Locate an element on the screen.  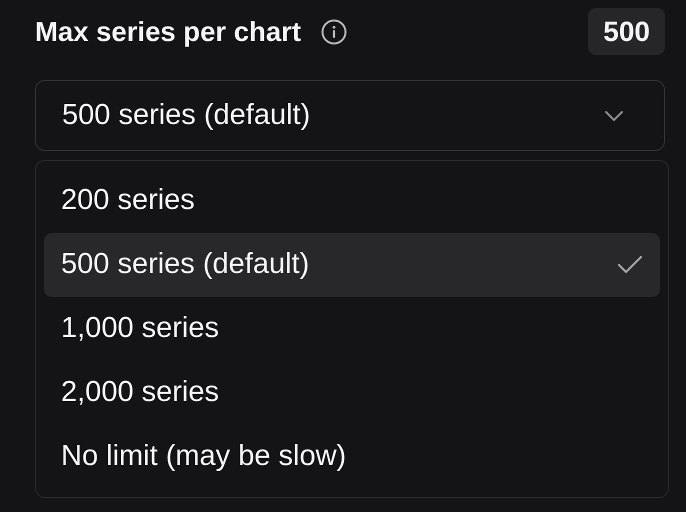
select-dropdown: 500 series (default) is located at coordinates (350, 115).